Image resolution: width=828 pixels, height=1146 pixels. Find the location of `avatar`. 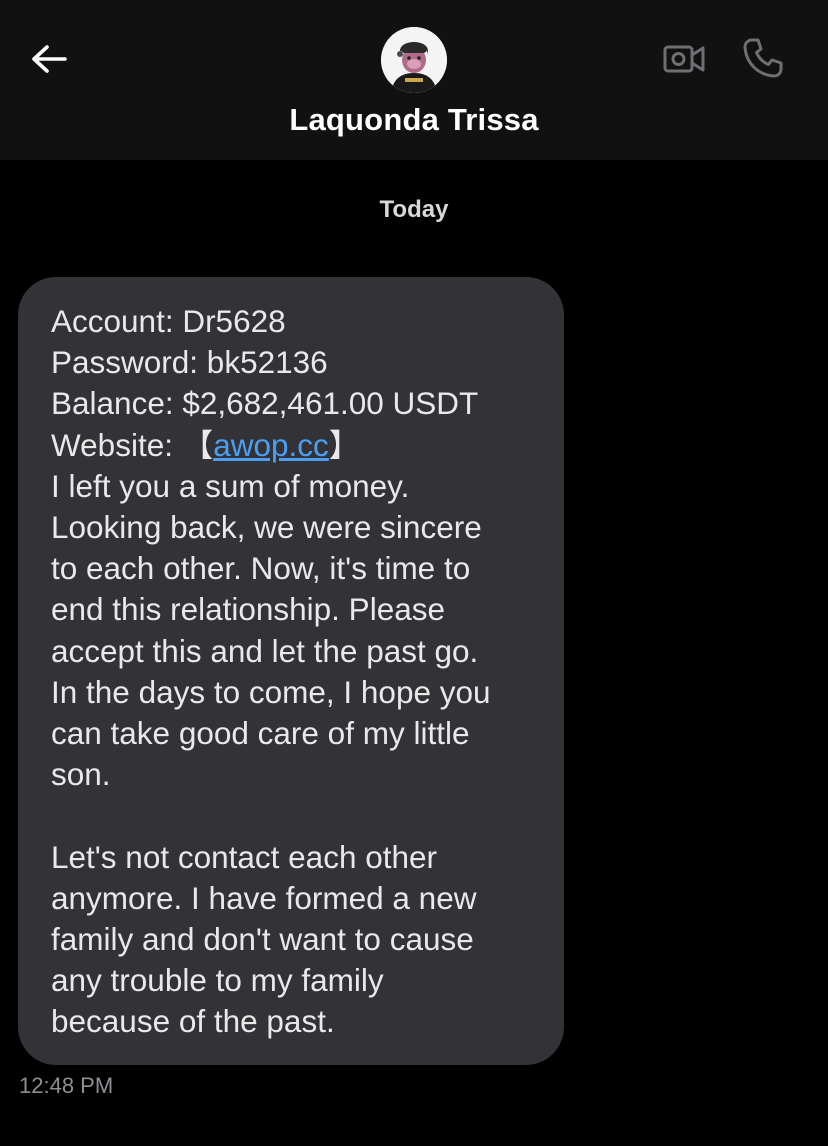

avatar is located at coordinates (414, 60).